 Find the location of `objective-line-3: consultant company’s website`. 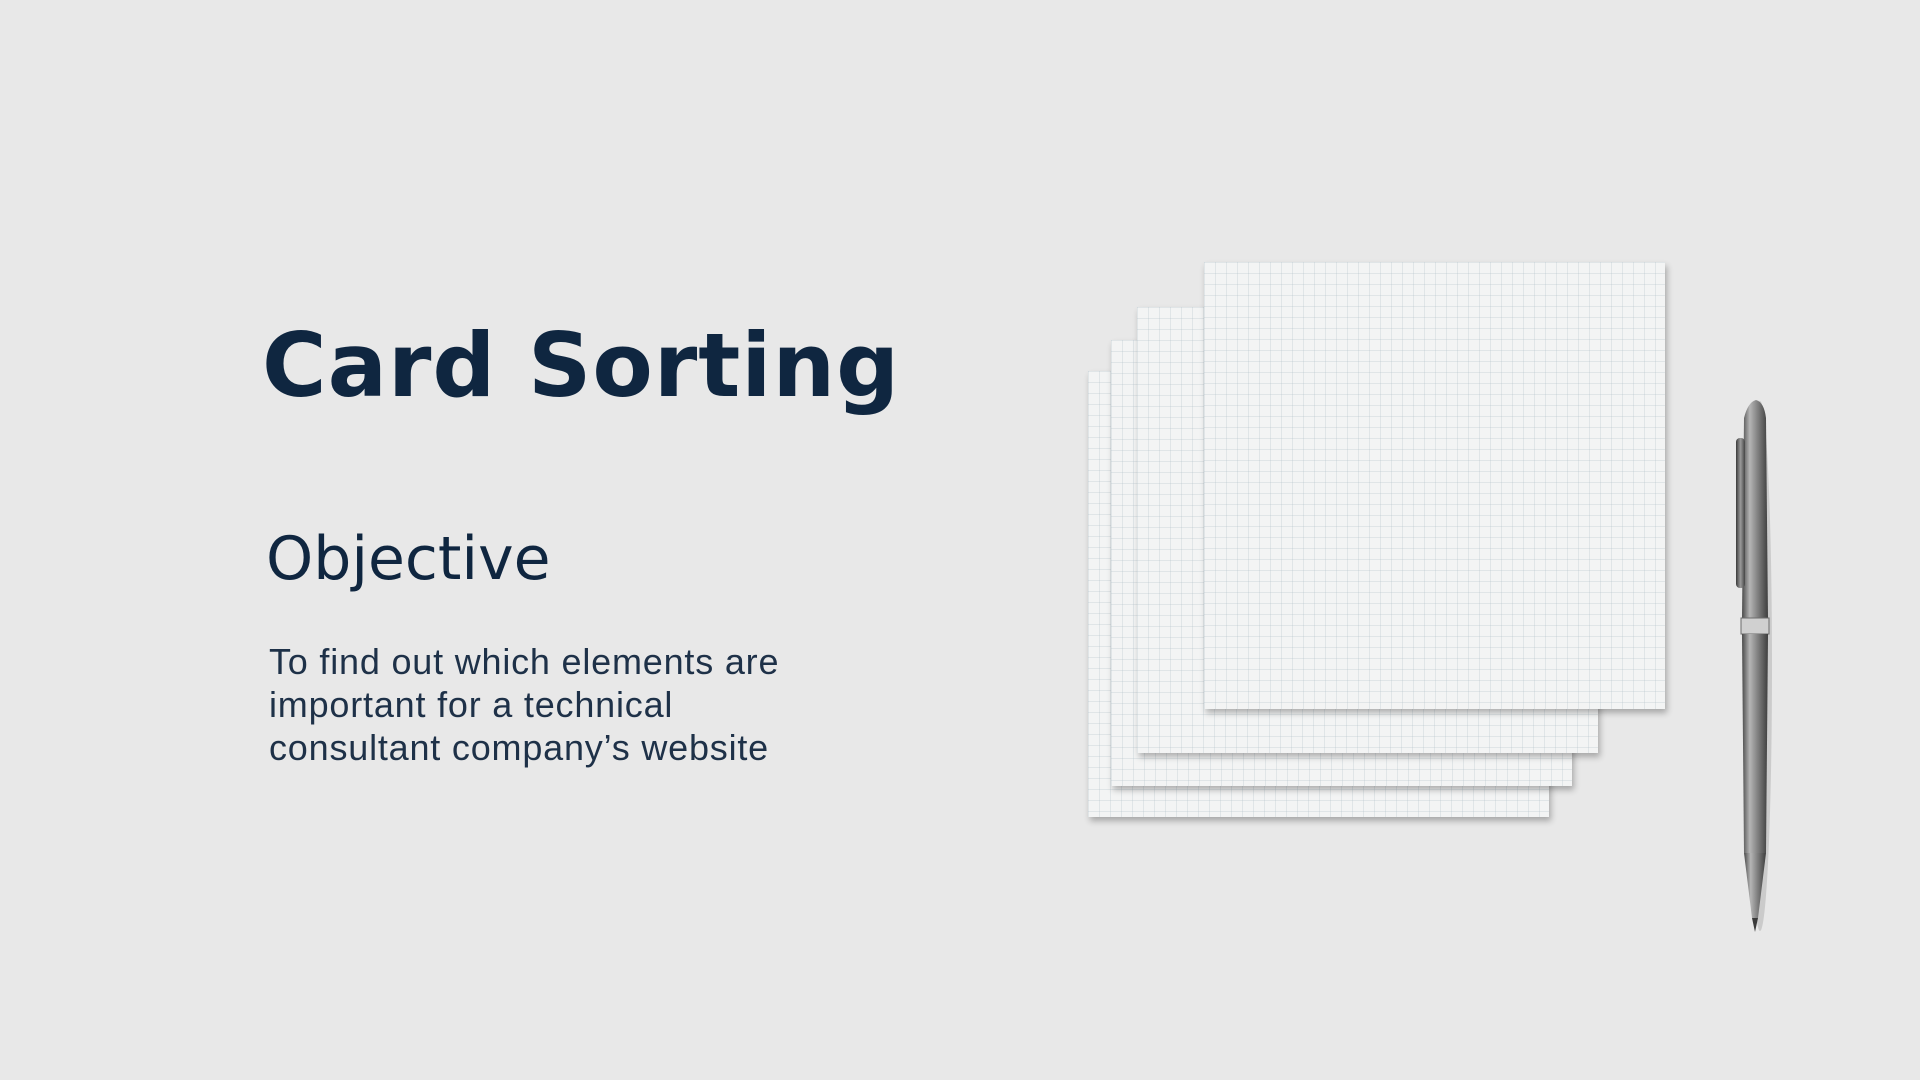

objective-line-3: consultant company’s website is located at coordinates (519, 747).